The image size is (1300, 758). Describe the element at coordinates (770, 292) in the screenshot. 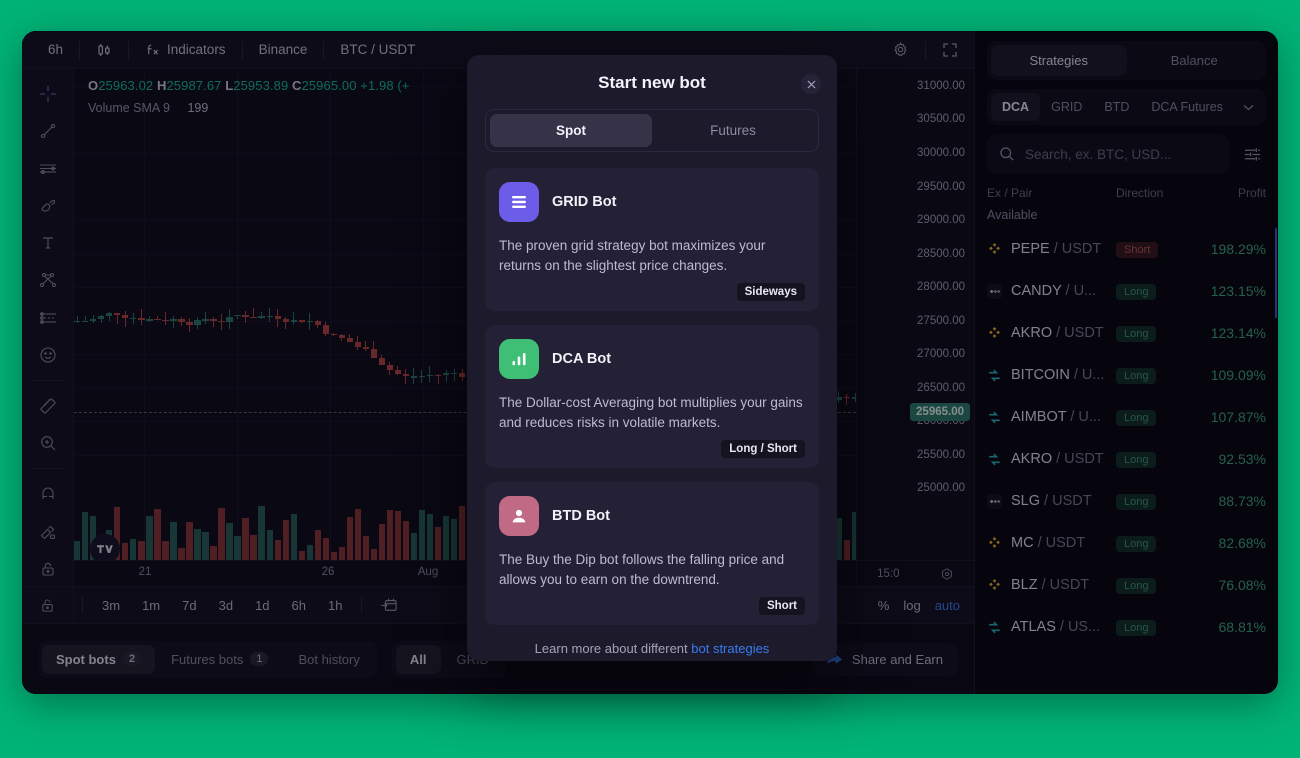

I see `bot-tag: Sideways` at that location.